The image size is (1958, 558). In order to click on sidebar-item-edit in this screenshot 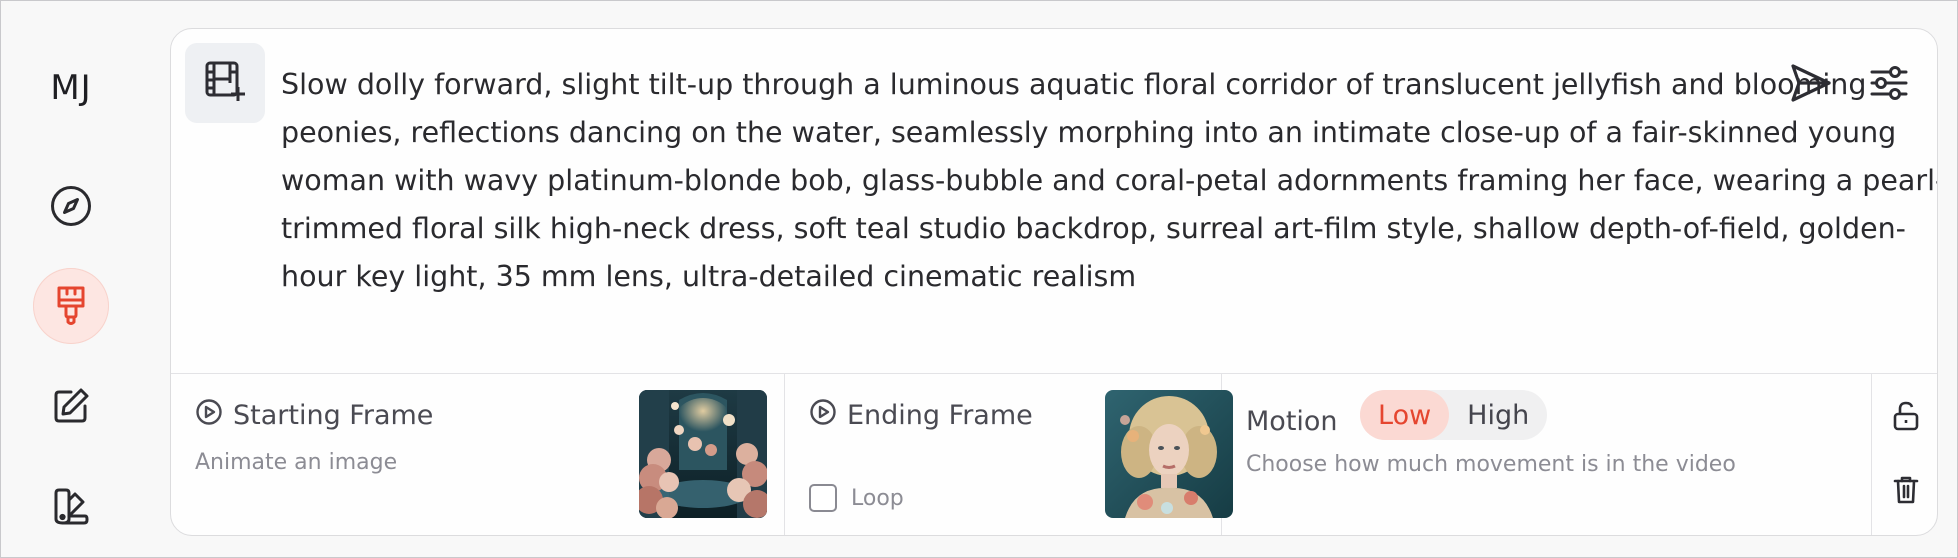, I will do `click(71, 406)`.